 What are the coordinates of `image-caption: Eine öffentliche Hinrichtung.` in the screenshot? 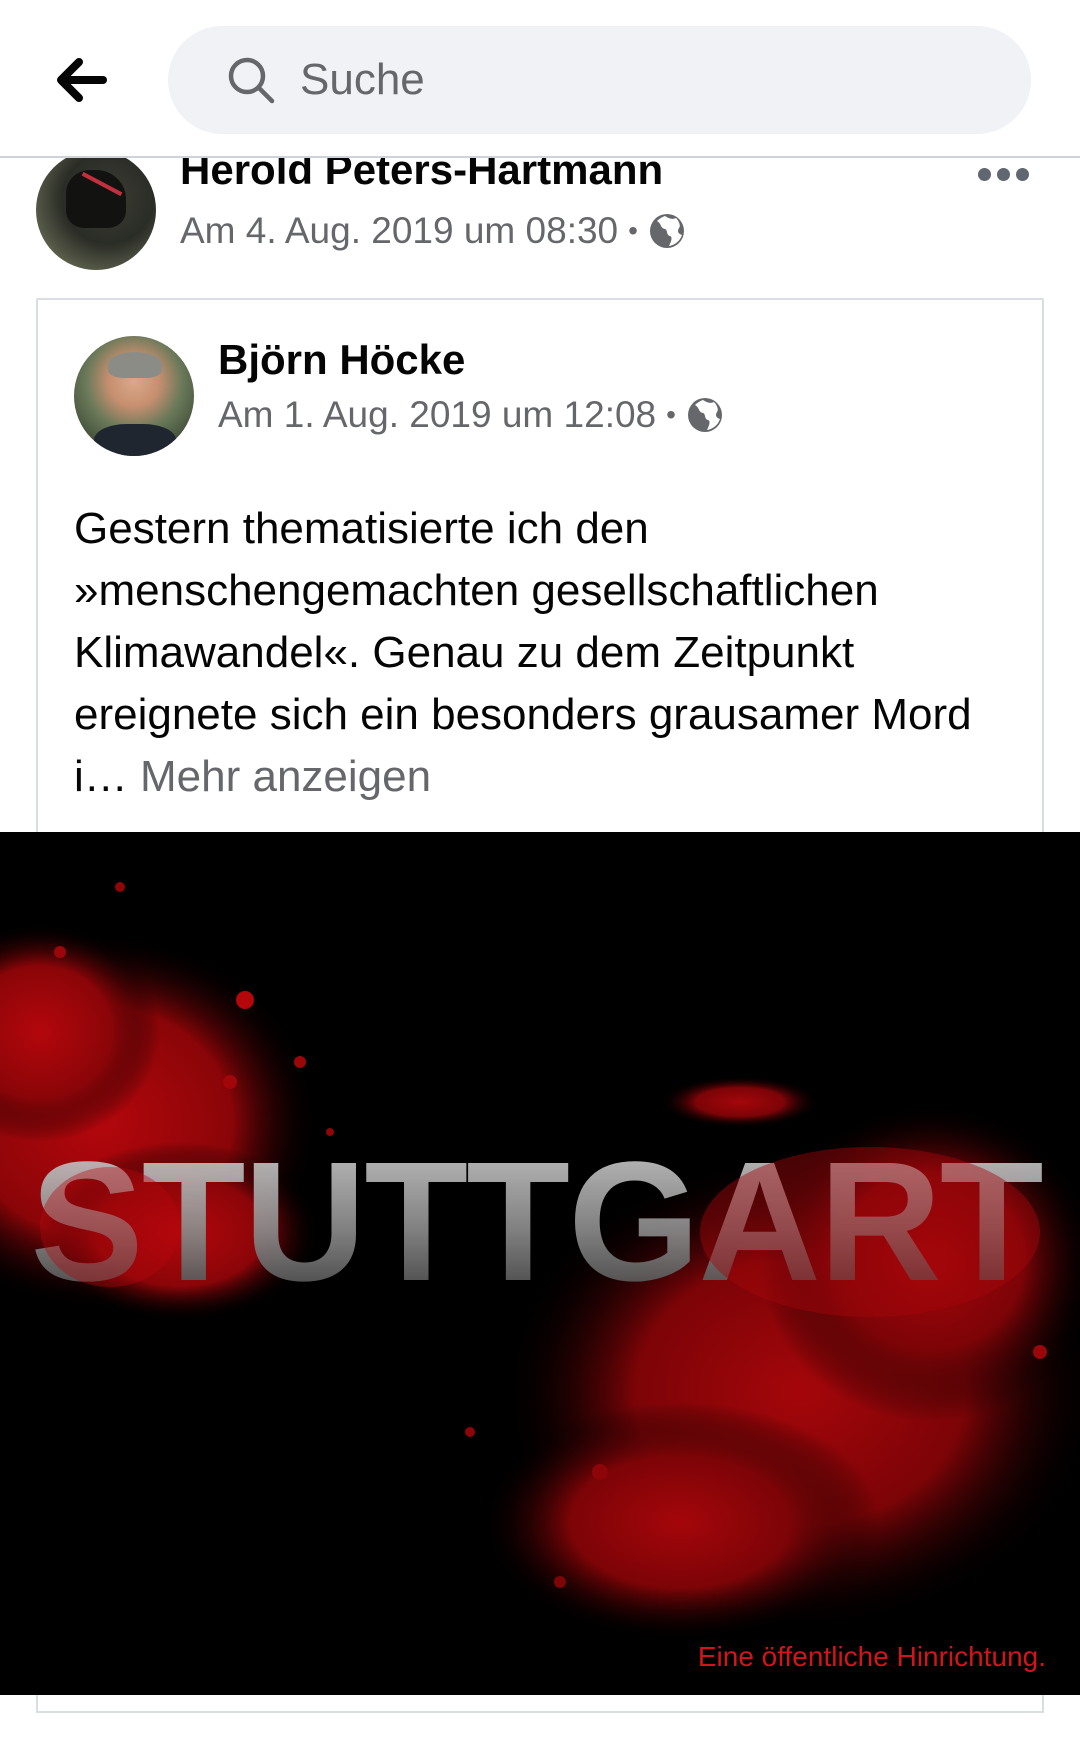 It's located at (872, 1656).